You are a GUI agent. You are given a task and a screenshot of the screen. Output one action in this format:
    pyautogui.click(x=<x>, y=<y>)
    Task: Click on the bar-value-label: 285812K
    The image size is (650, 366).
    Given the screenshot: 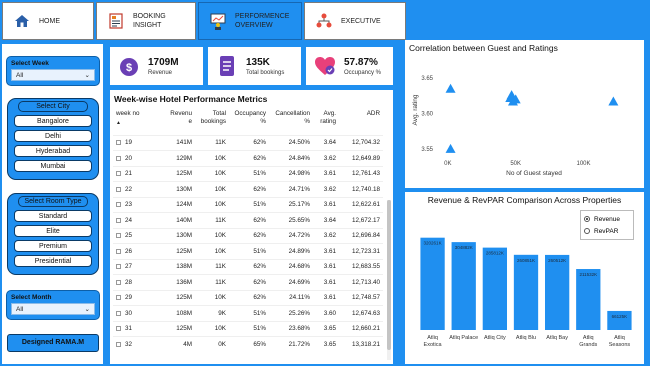 What is the action you would take?
    pyautogui.click(x=495, y=253)
    